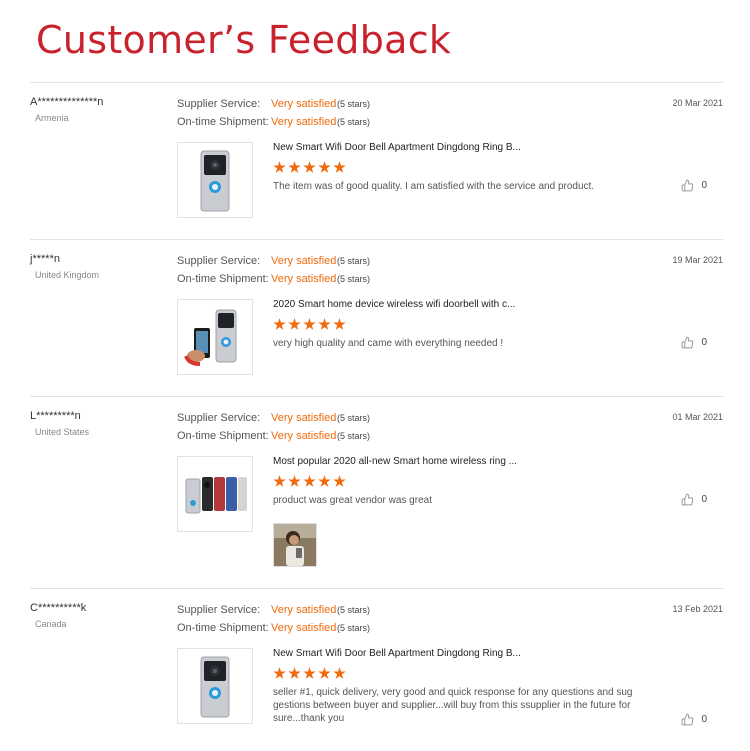  What do you see at coordinates (244, 40) in the screenshot?
I see `page-title: Customer’s Feedback` at bounding box center [244, 40].